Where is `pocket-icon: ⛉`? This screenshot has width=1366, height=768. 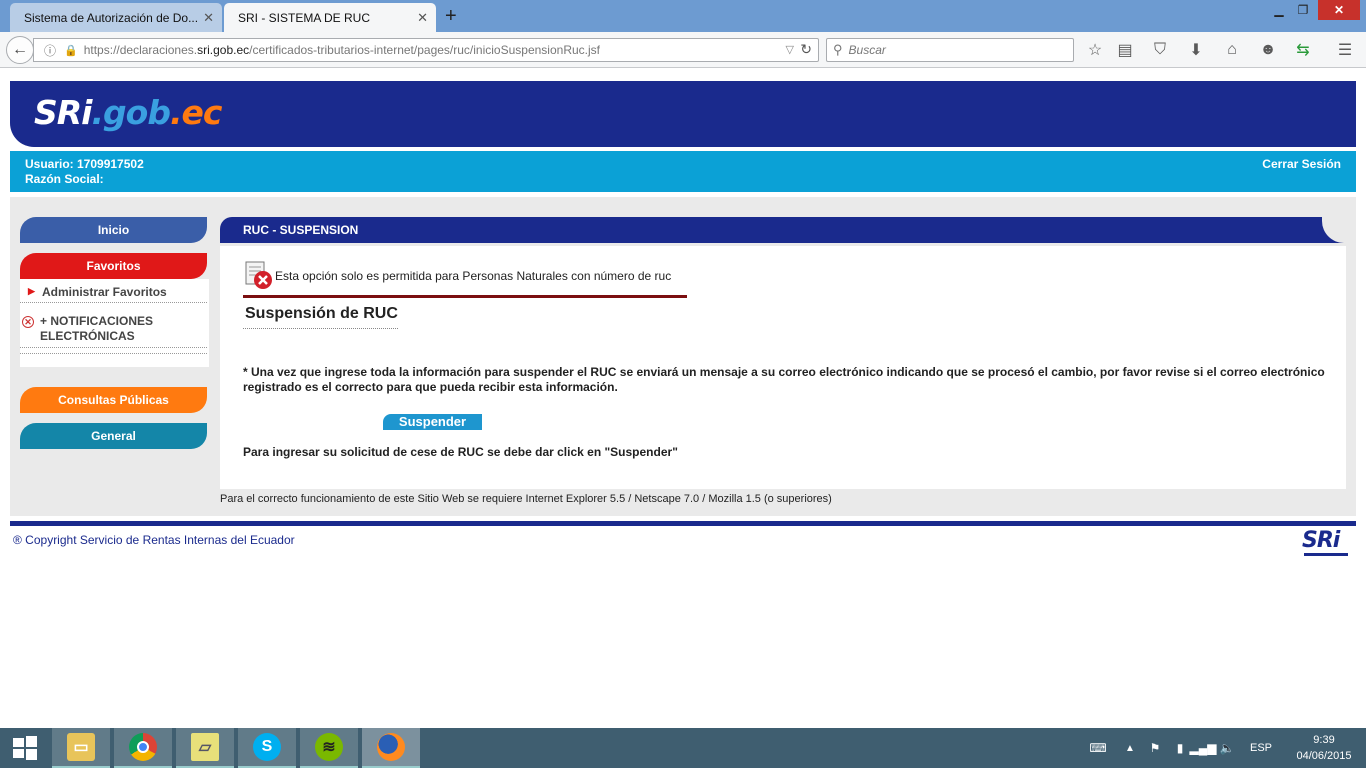 pocket-icon: ⛉ is located at coordinates (1160, 50).